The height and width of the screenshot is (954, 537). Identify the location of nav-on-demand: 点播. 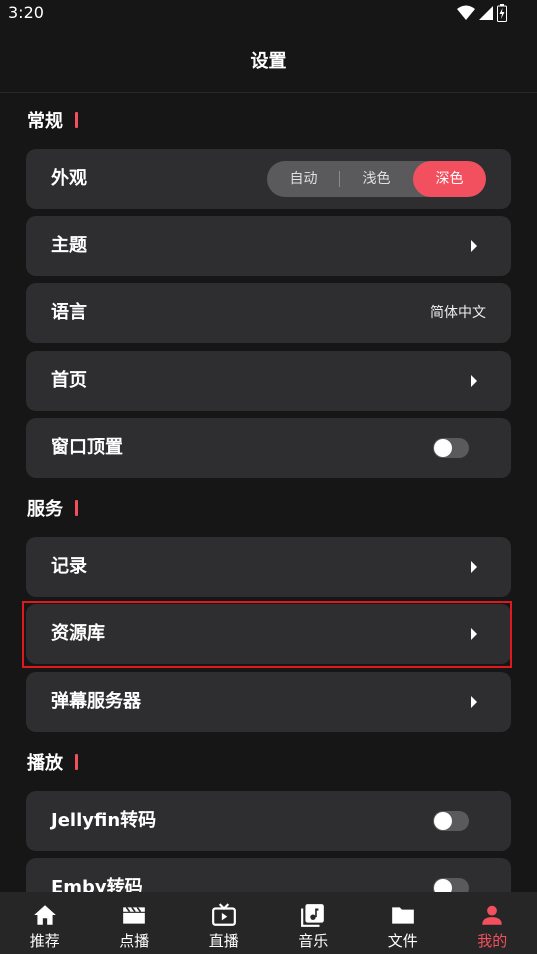
(135, 923).